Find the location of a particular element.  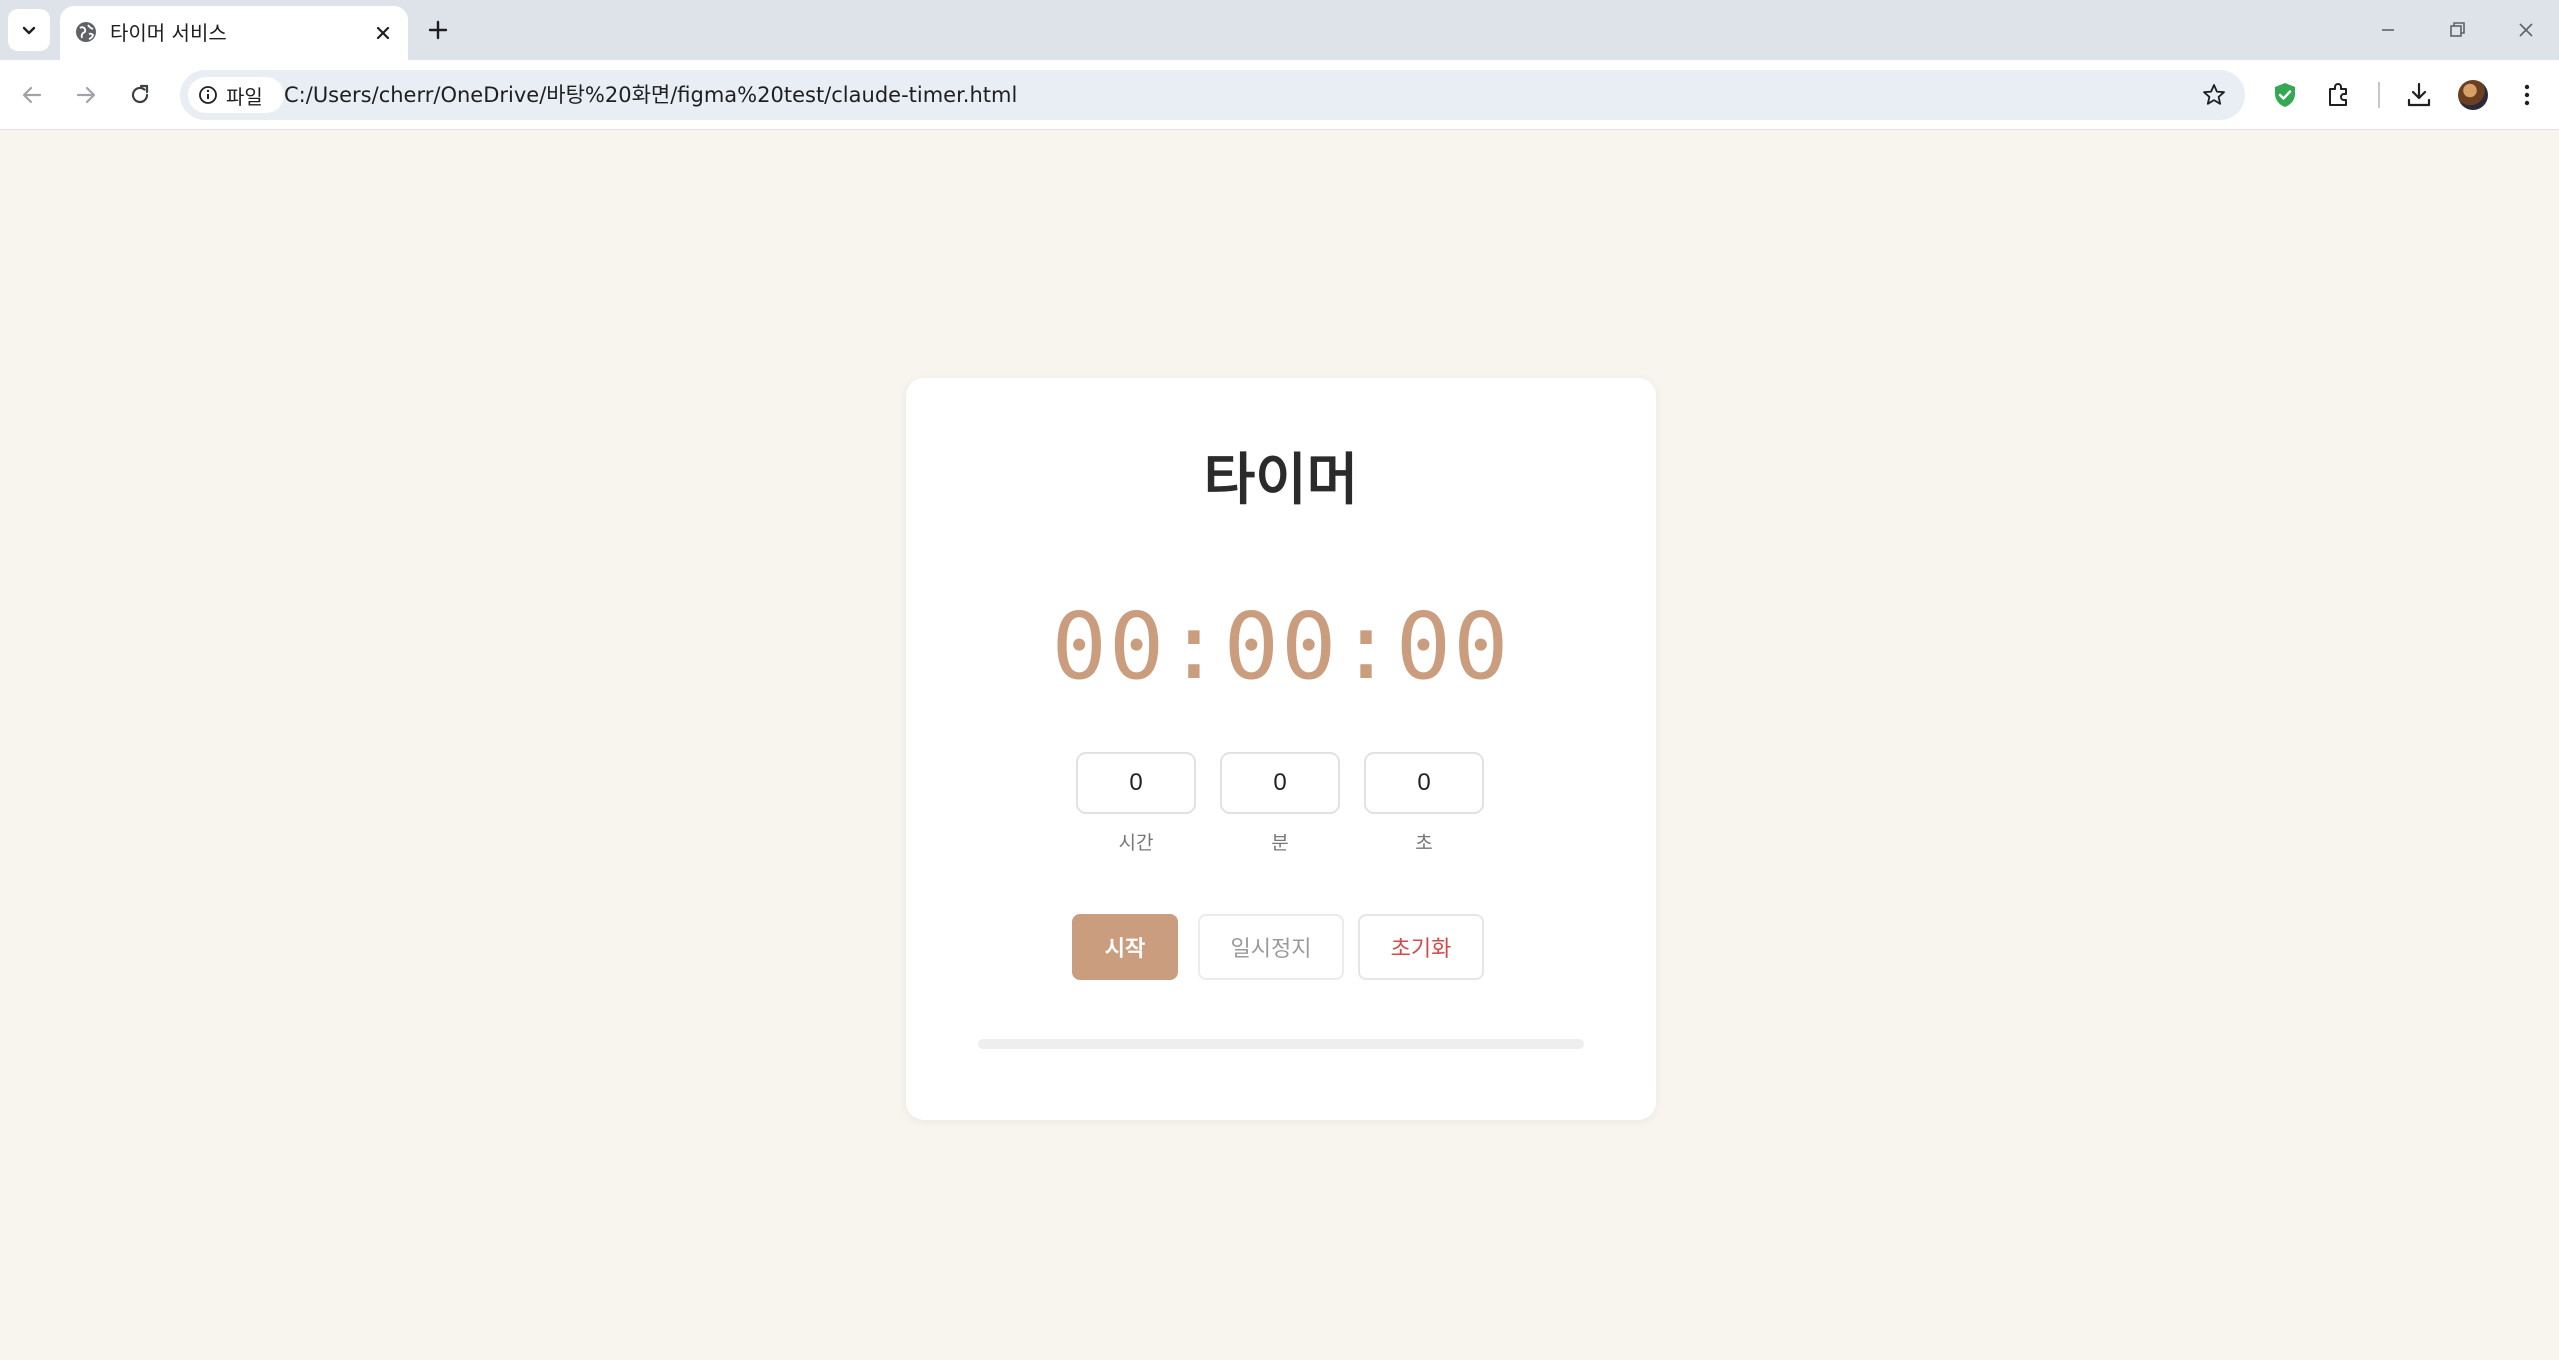

timer-display: 00:00:00 is located at coordinates (1281, 646).